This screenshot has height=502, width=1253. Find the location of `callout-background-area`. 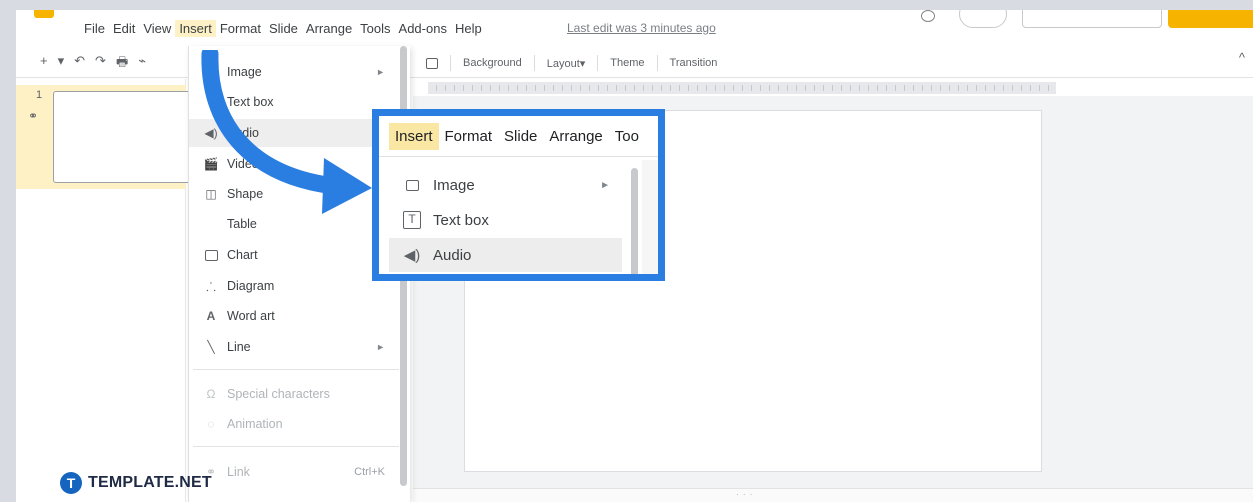

callout-background-area is located at coordinates (650, 217).